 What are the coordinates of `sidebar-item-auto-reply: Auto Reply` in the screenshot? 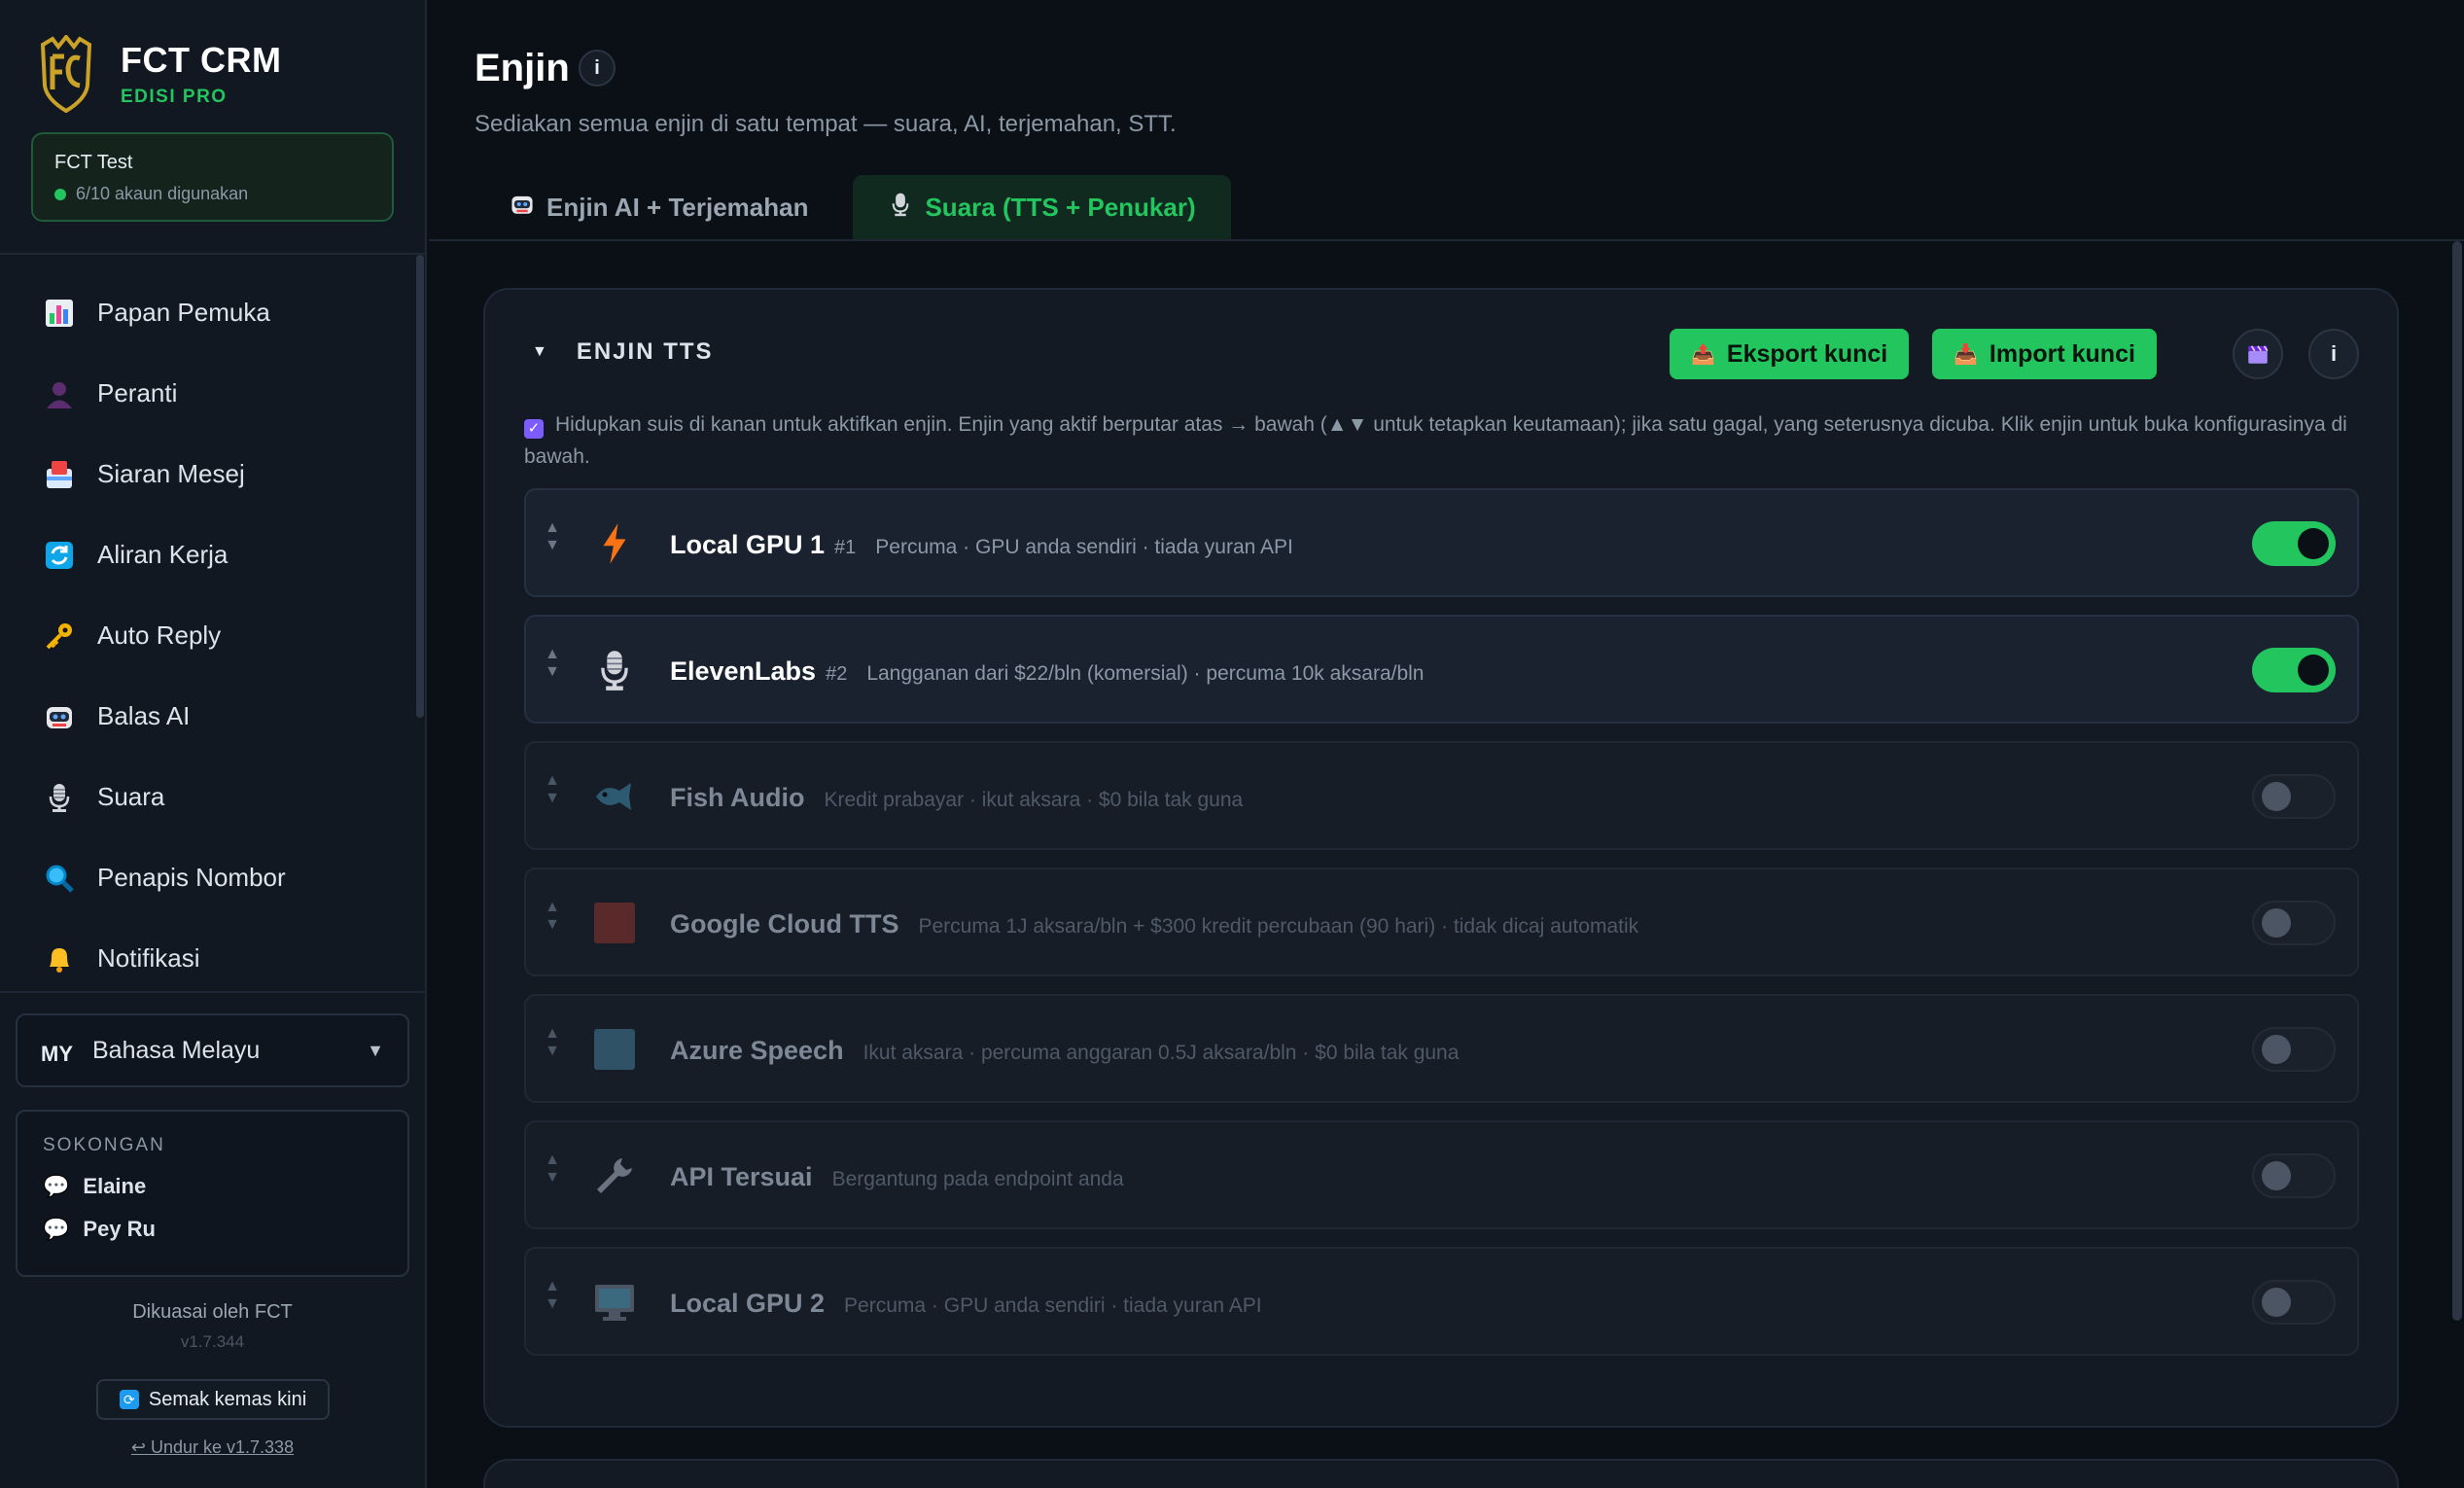 It's located at (212, 635).